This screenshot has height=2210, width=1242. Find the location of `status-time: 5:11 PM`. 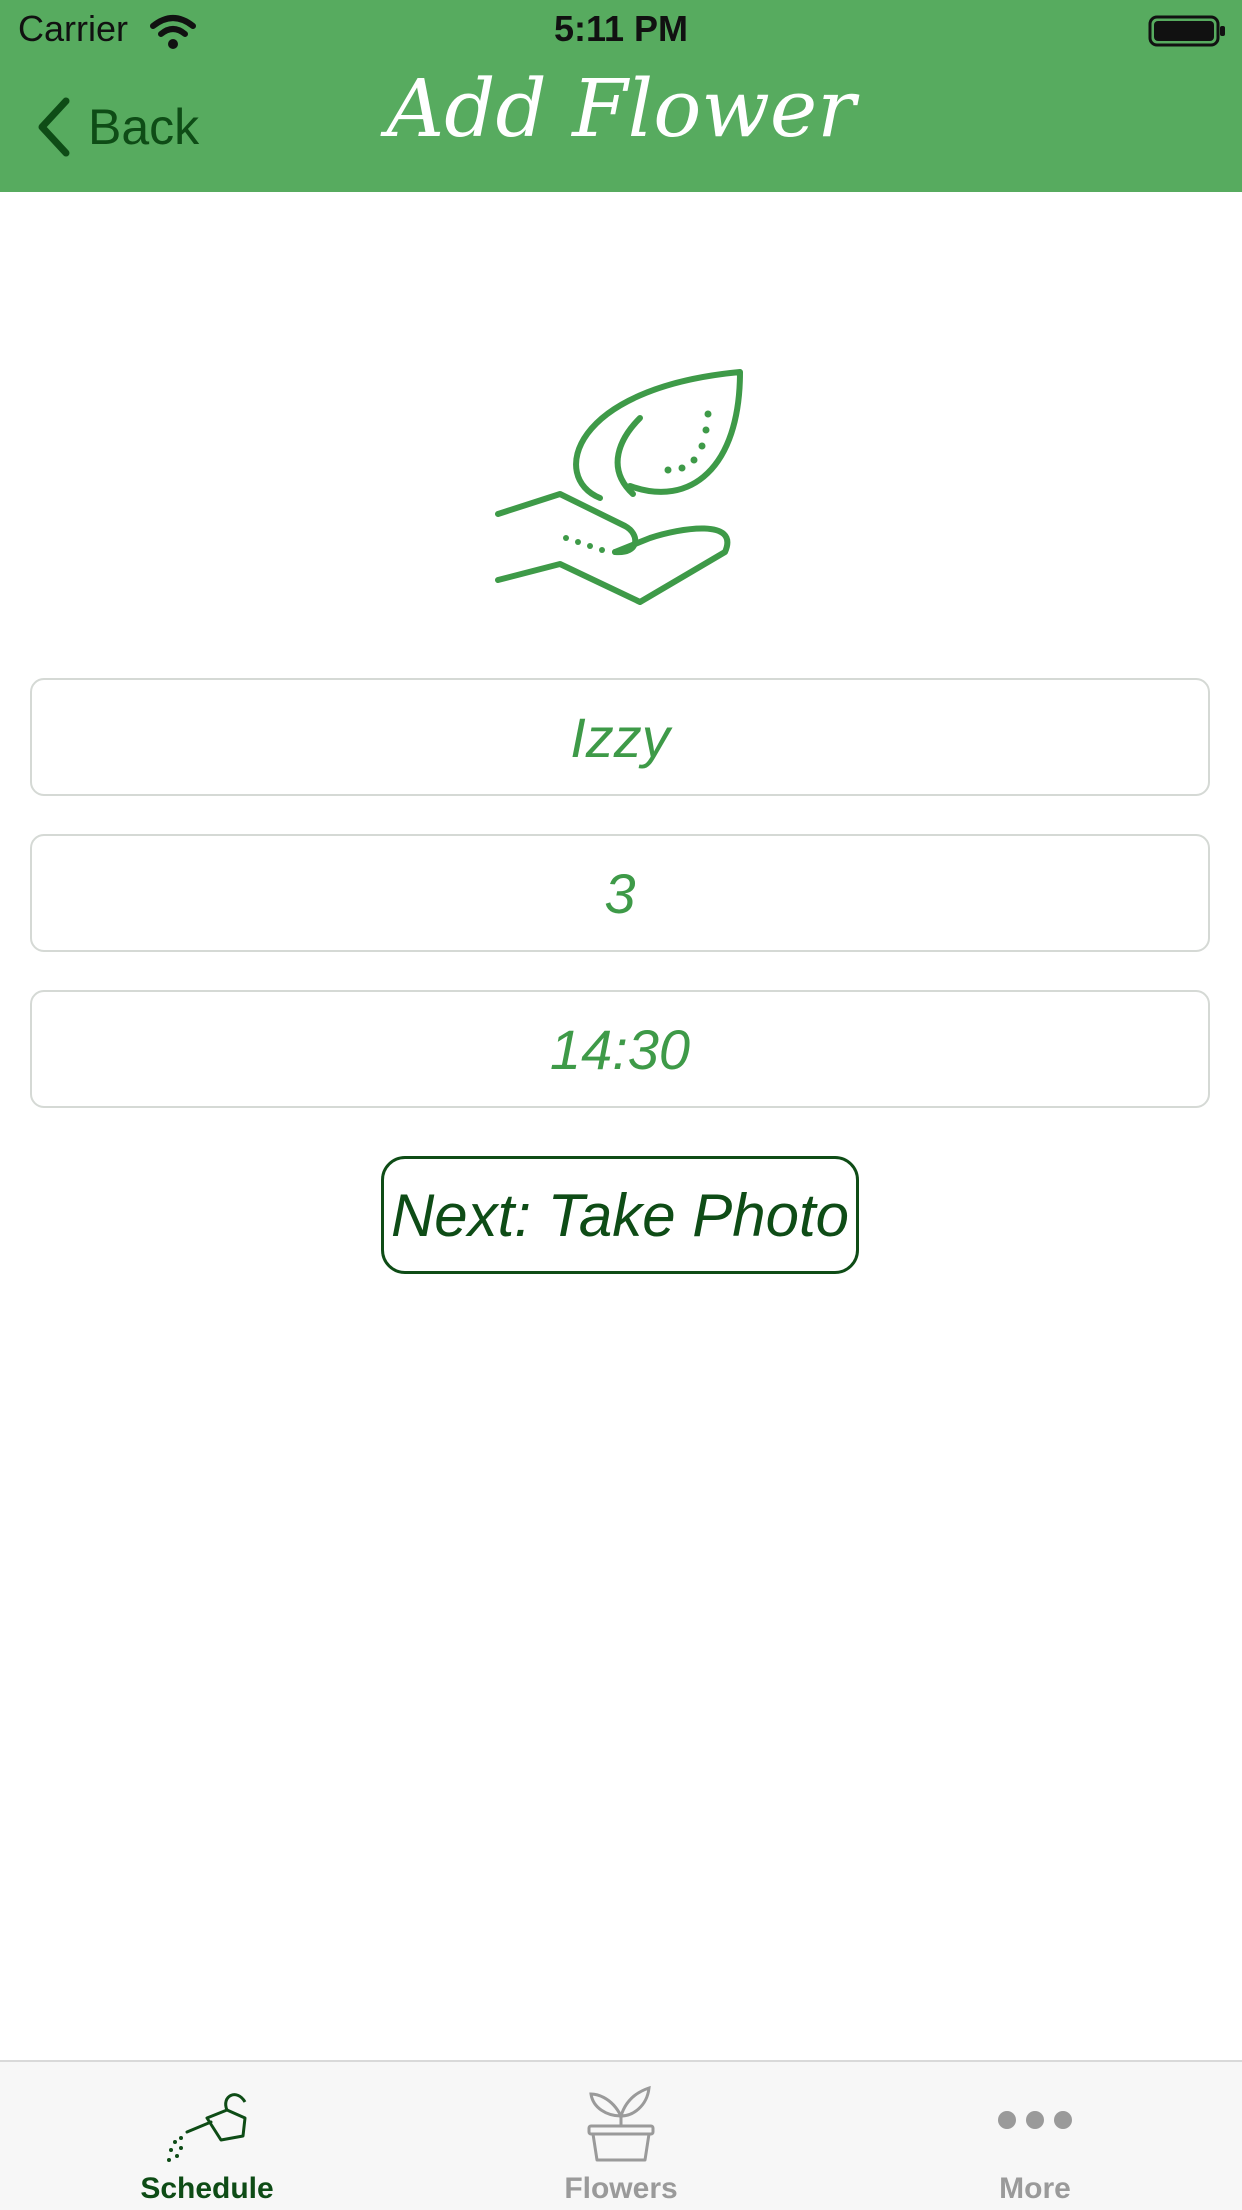

status-time: 5:11 PM is located at coordinates (621, 28).